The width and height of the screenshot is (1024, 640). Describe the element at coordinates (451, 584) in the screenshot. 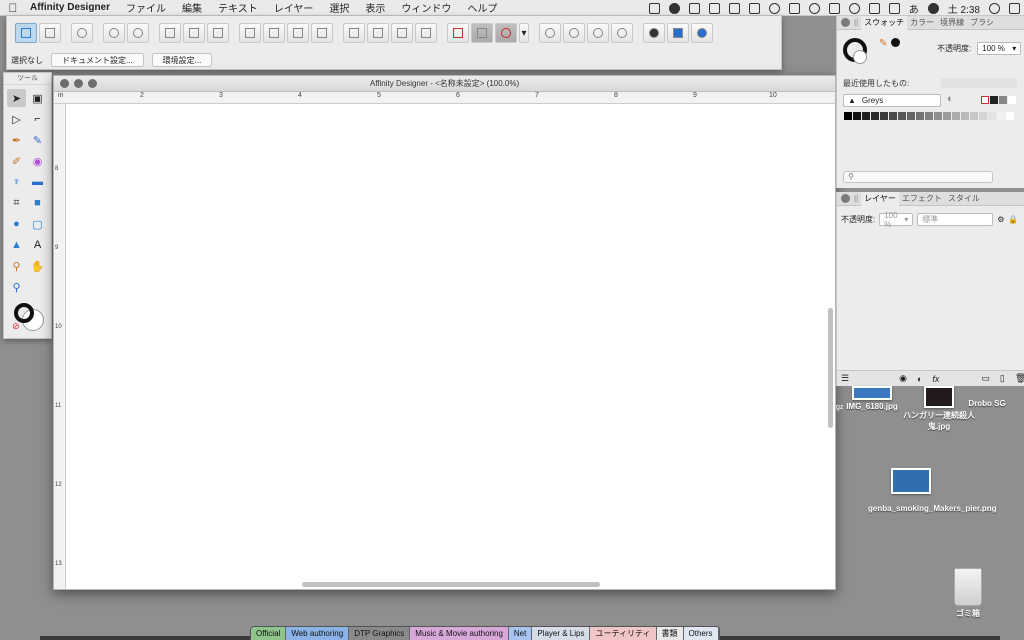

I see `horizontal-scrollbar` at that location.